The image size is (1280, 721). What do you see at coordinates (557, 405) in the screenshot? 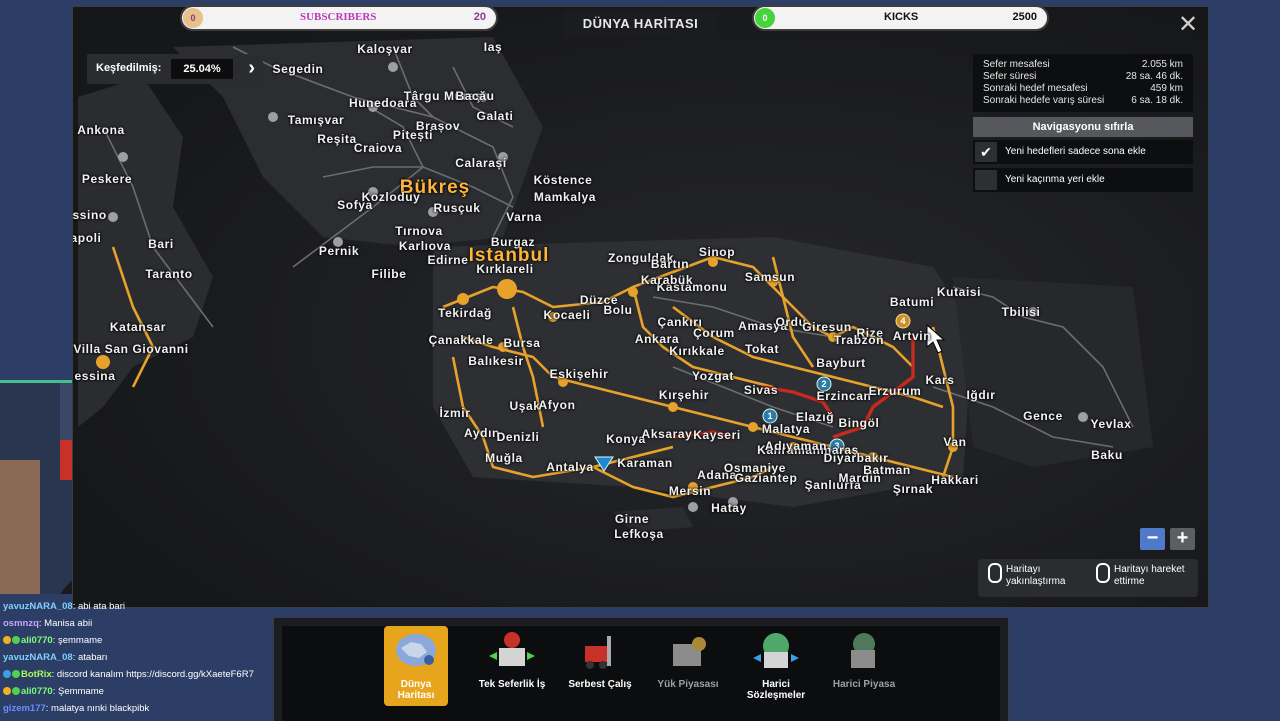
I see `city-label: Afyon` at bounding box center [557, 405].